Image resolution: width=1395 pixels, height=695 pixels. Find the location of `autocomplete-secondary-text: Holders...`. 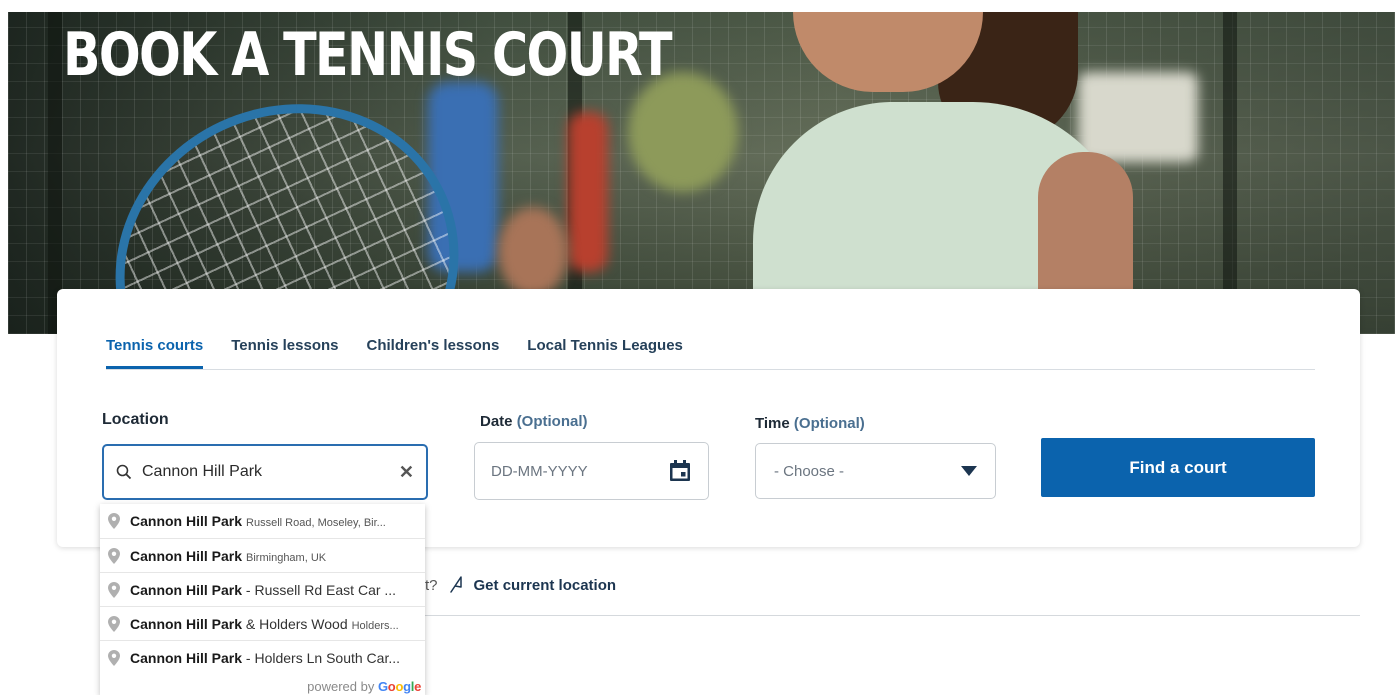

autocomplete-secondary-text: Holders... is located at coordinates (375, 625).